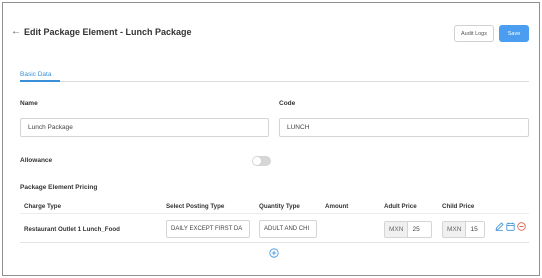 The width and height of the screenshot is (542, 278). Describe the element at coordinates (397, 229) in the screenshot. I see `adult-currency: MXN` at that location.